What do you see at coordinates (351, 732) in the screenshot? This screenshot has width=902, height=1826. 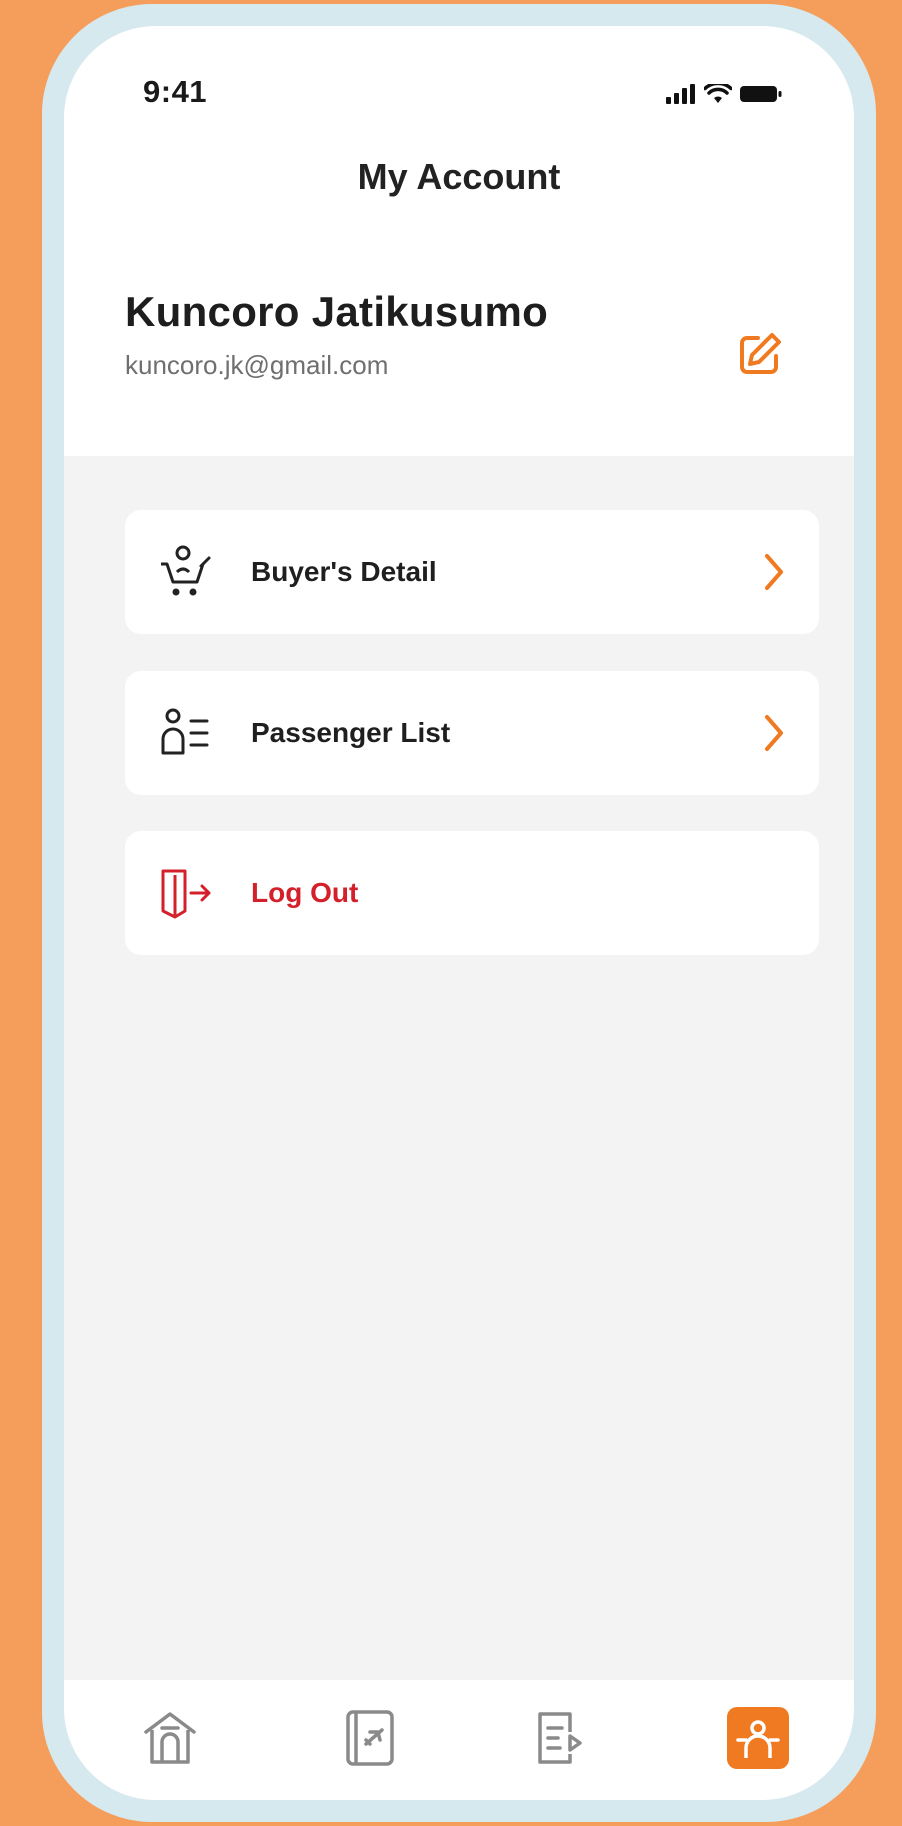 I see `menu-item-label: Passenger List` at bounding box center [351, 732].